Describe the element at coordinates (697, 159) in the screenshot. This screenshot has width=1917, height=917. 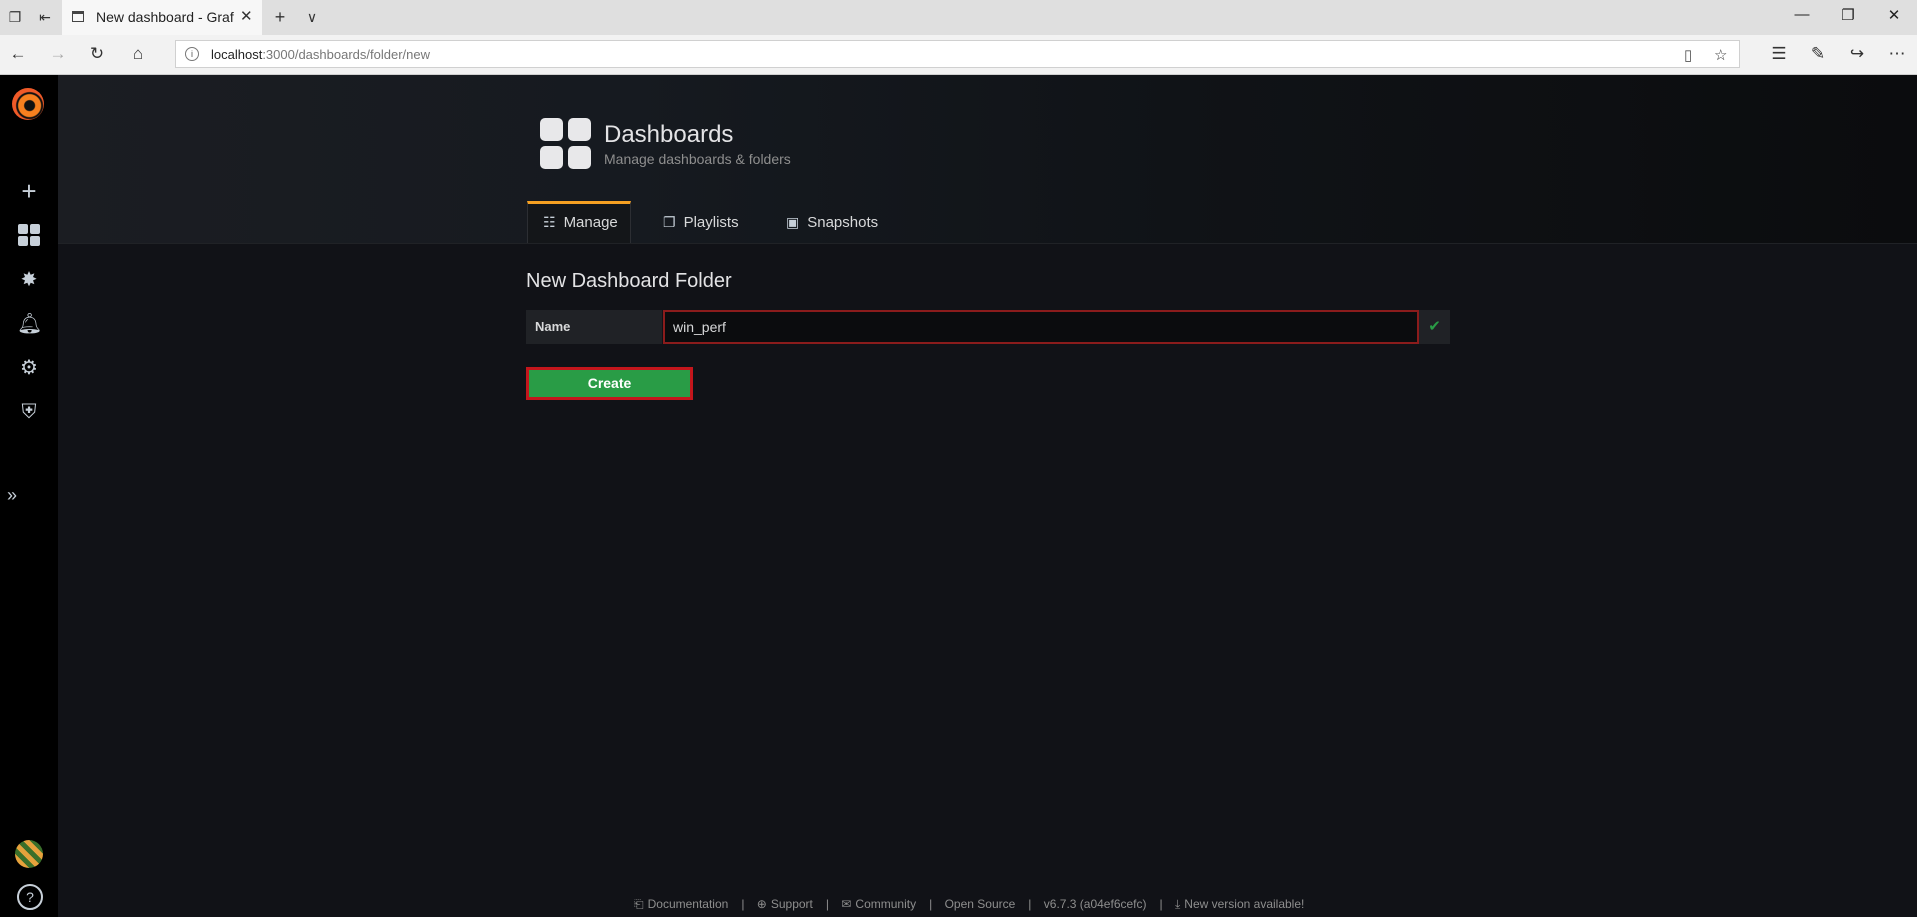
I see `page-header-subtitle: Manage dashboards & folders` at that location.